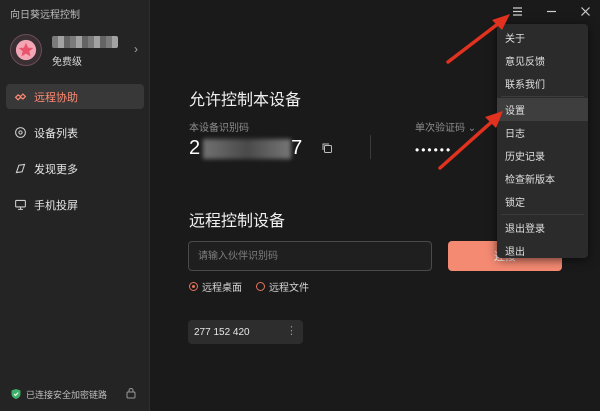 The height and width of the screenshot is (411, 600). I want to click on menu-item-exit: 退出, so click(542, 250).